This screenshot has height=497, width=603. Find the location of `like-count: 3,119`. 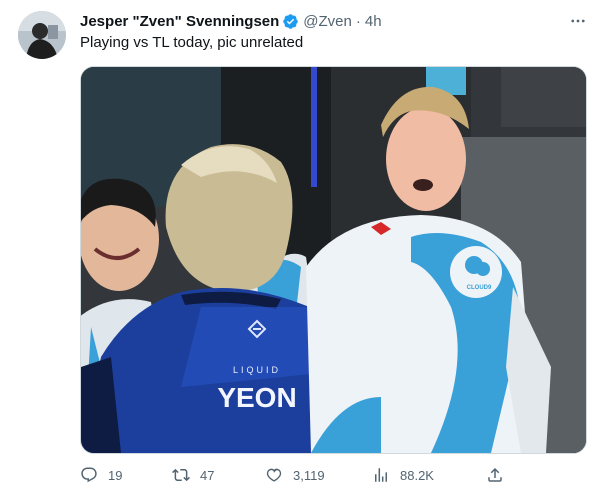

like-count: 3,119 is located at coordinates (309, 475).